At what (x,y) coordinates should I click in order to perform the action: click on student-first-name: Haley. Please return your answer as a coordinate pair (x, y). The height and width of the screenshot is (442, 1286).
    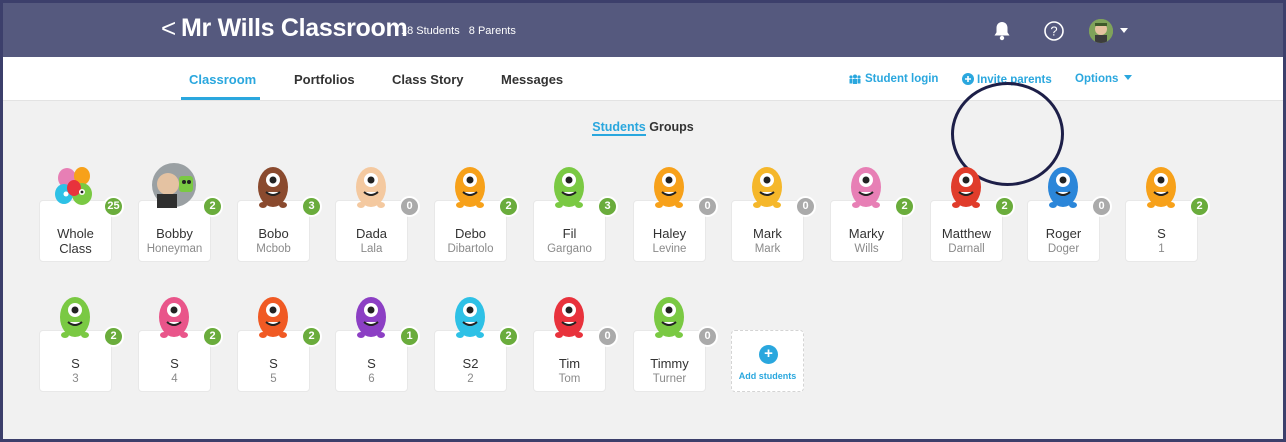
    Looking at the image, I should click on (669, 233).